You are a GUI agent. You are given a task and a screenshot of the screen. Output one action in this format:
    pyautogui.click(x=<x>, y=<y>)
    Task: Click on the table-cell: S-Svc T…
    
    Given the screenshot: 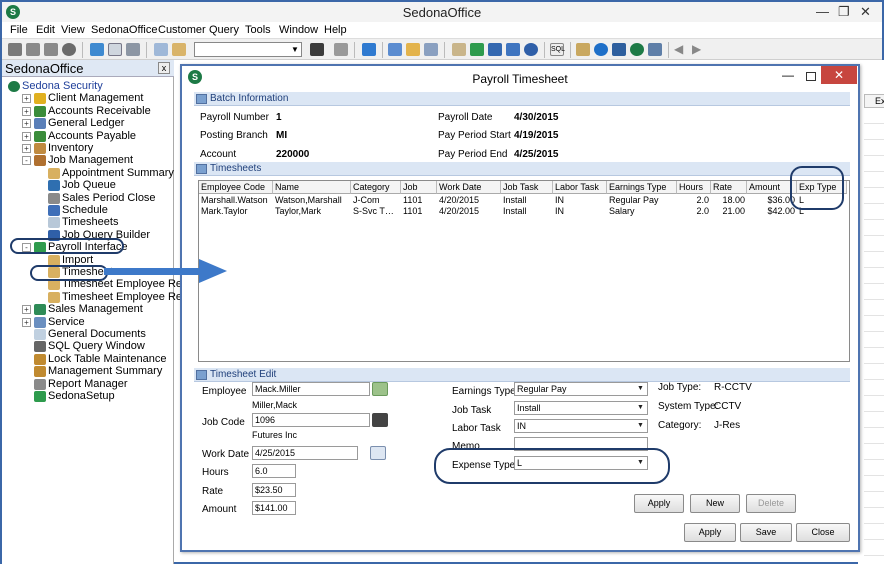 What is the action you would take?
    pyautogui.click(x=376, y=211)
    